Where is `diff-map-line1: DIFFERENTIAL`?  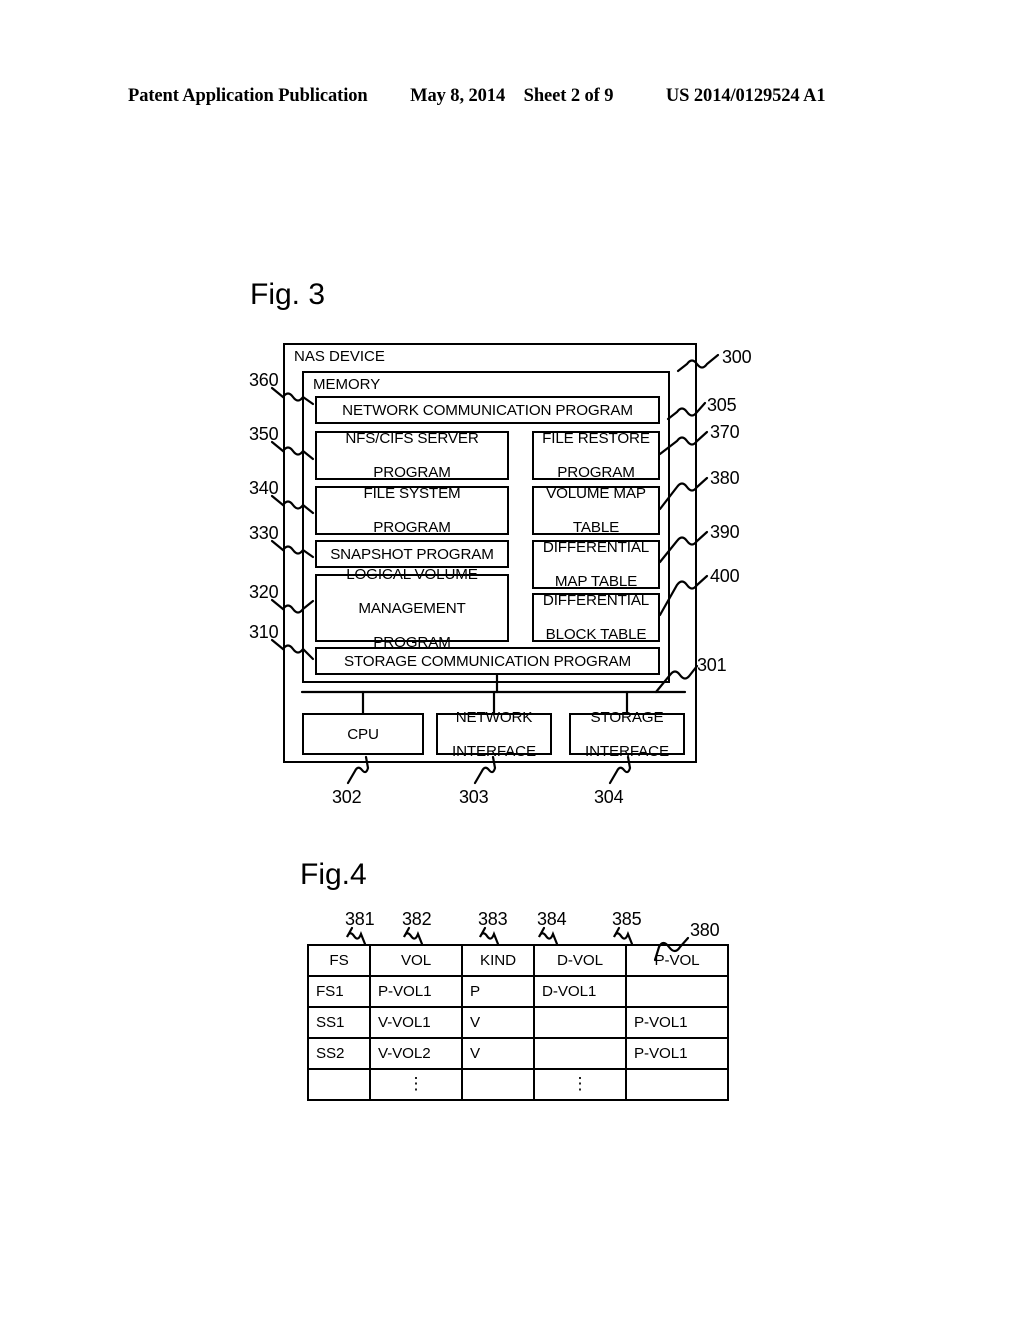 diff-map-line1: DIFFERENTIAL is located at coordinates (596, 547).